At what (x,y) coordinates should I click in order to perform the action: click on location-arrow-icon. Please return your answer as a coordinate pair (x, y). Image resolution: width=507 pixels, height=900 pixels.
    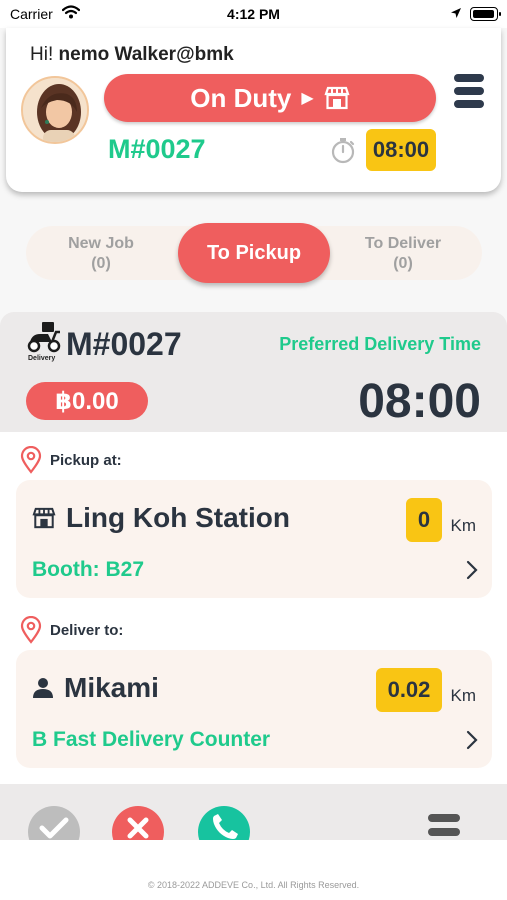
    Looking at the image, I should click on (456, 13).